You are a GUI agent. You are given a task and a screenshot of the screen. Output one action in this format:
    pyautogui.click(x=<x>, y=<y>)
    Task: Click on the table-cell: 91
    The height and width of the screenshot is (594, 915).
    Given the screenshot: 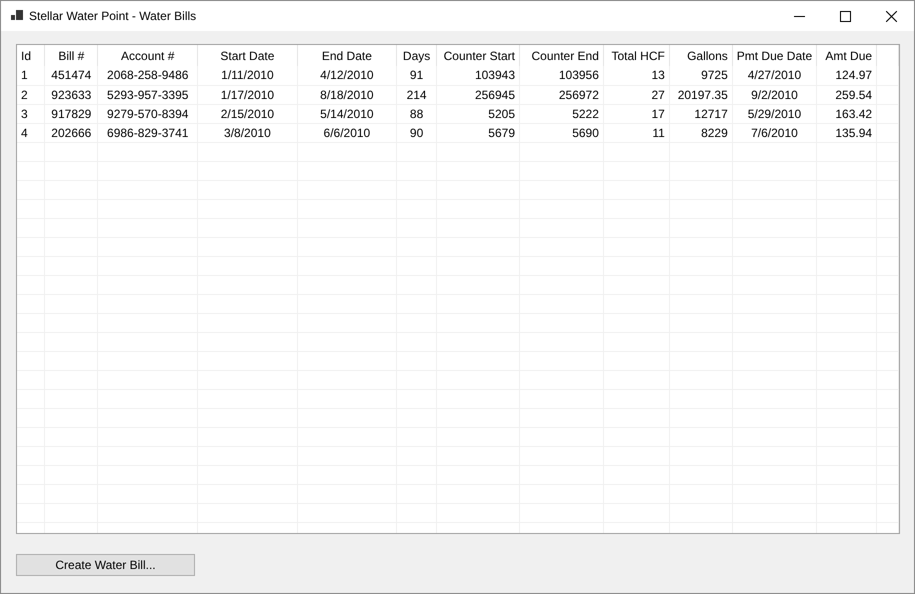 What is the action you would take?
    pyautogui.click(x=416, y=75)
    